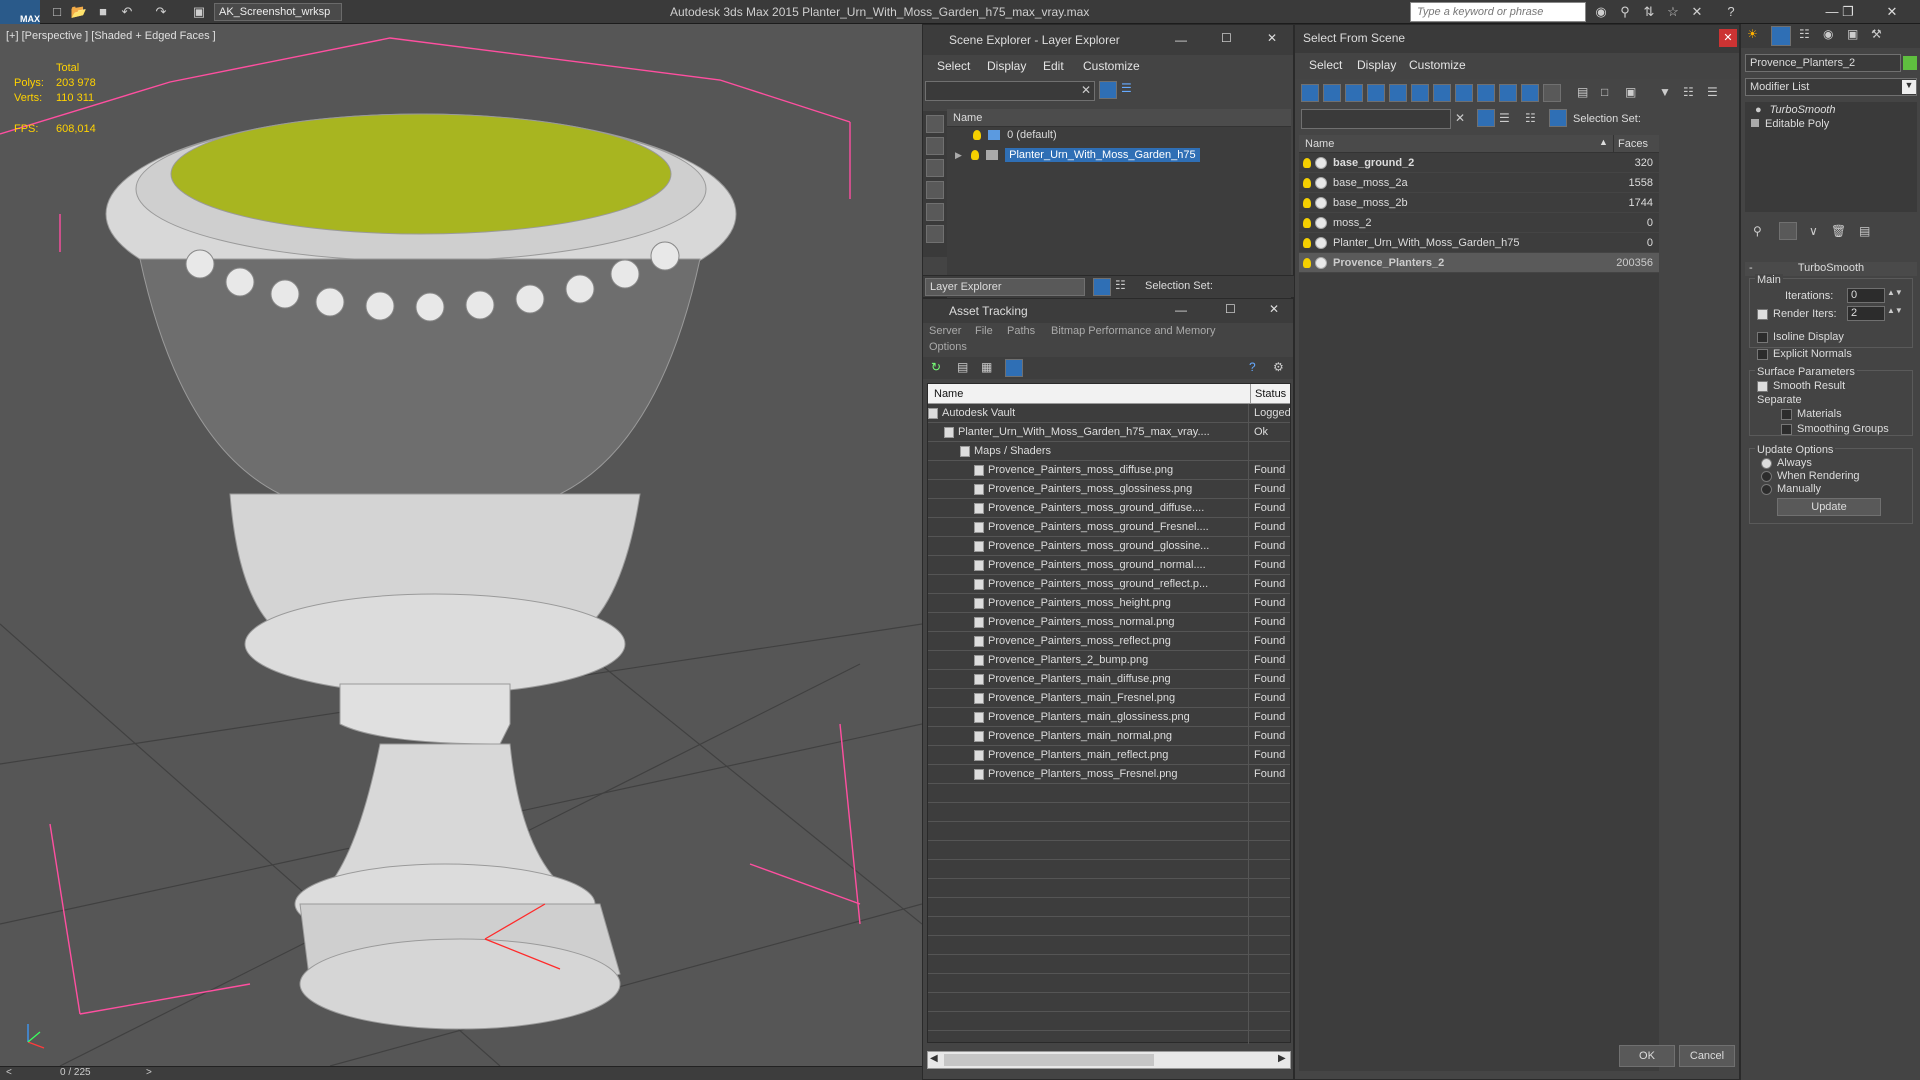  Describe the element at coordinates (1757, 231) in the screenshot. I see `pin-stack-icon: ⚲` at that location.